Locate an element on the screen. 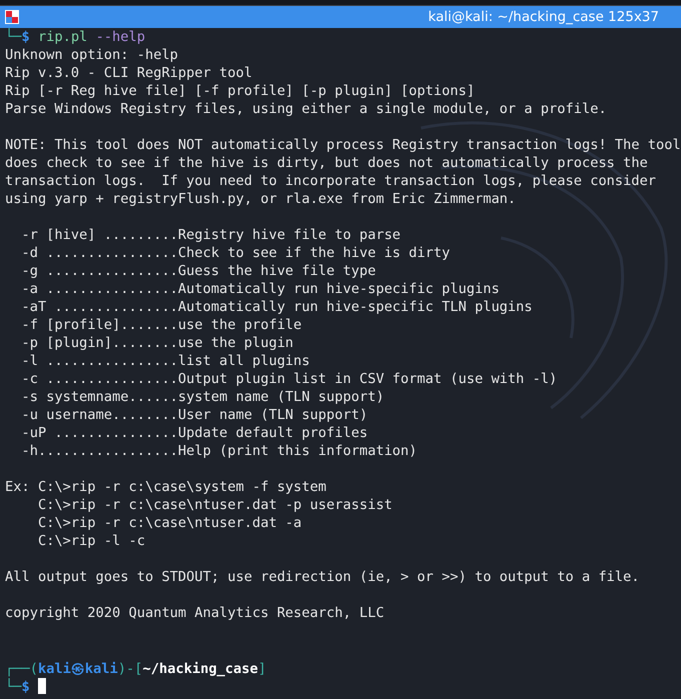 This screenshot has width=681, height=699. prompt-user: kali㉿kali is located at coordinates (78, 669).